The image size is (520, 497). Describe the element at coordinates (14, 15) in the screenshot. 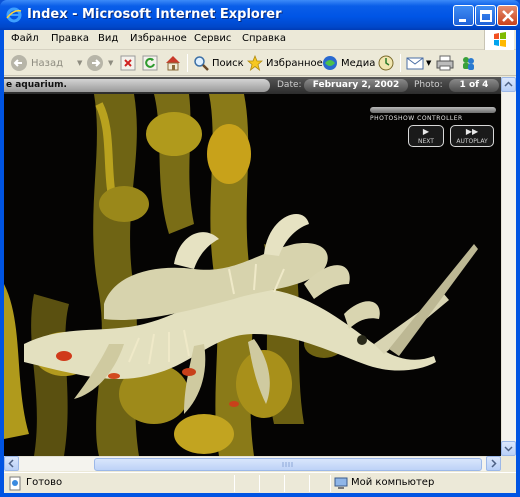

I see `ie-logo-icon` at that location.